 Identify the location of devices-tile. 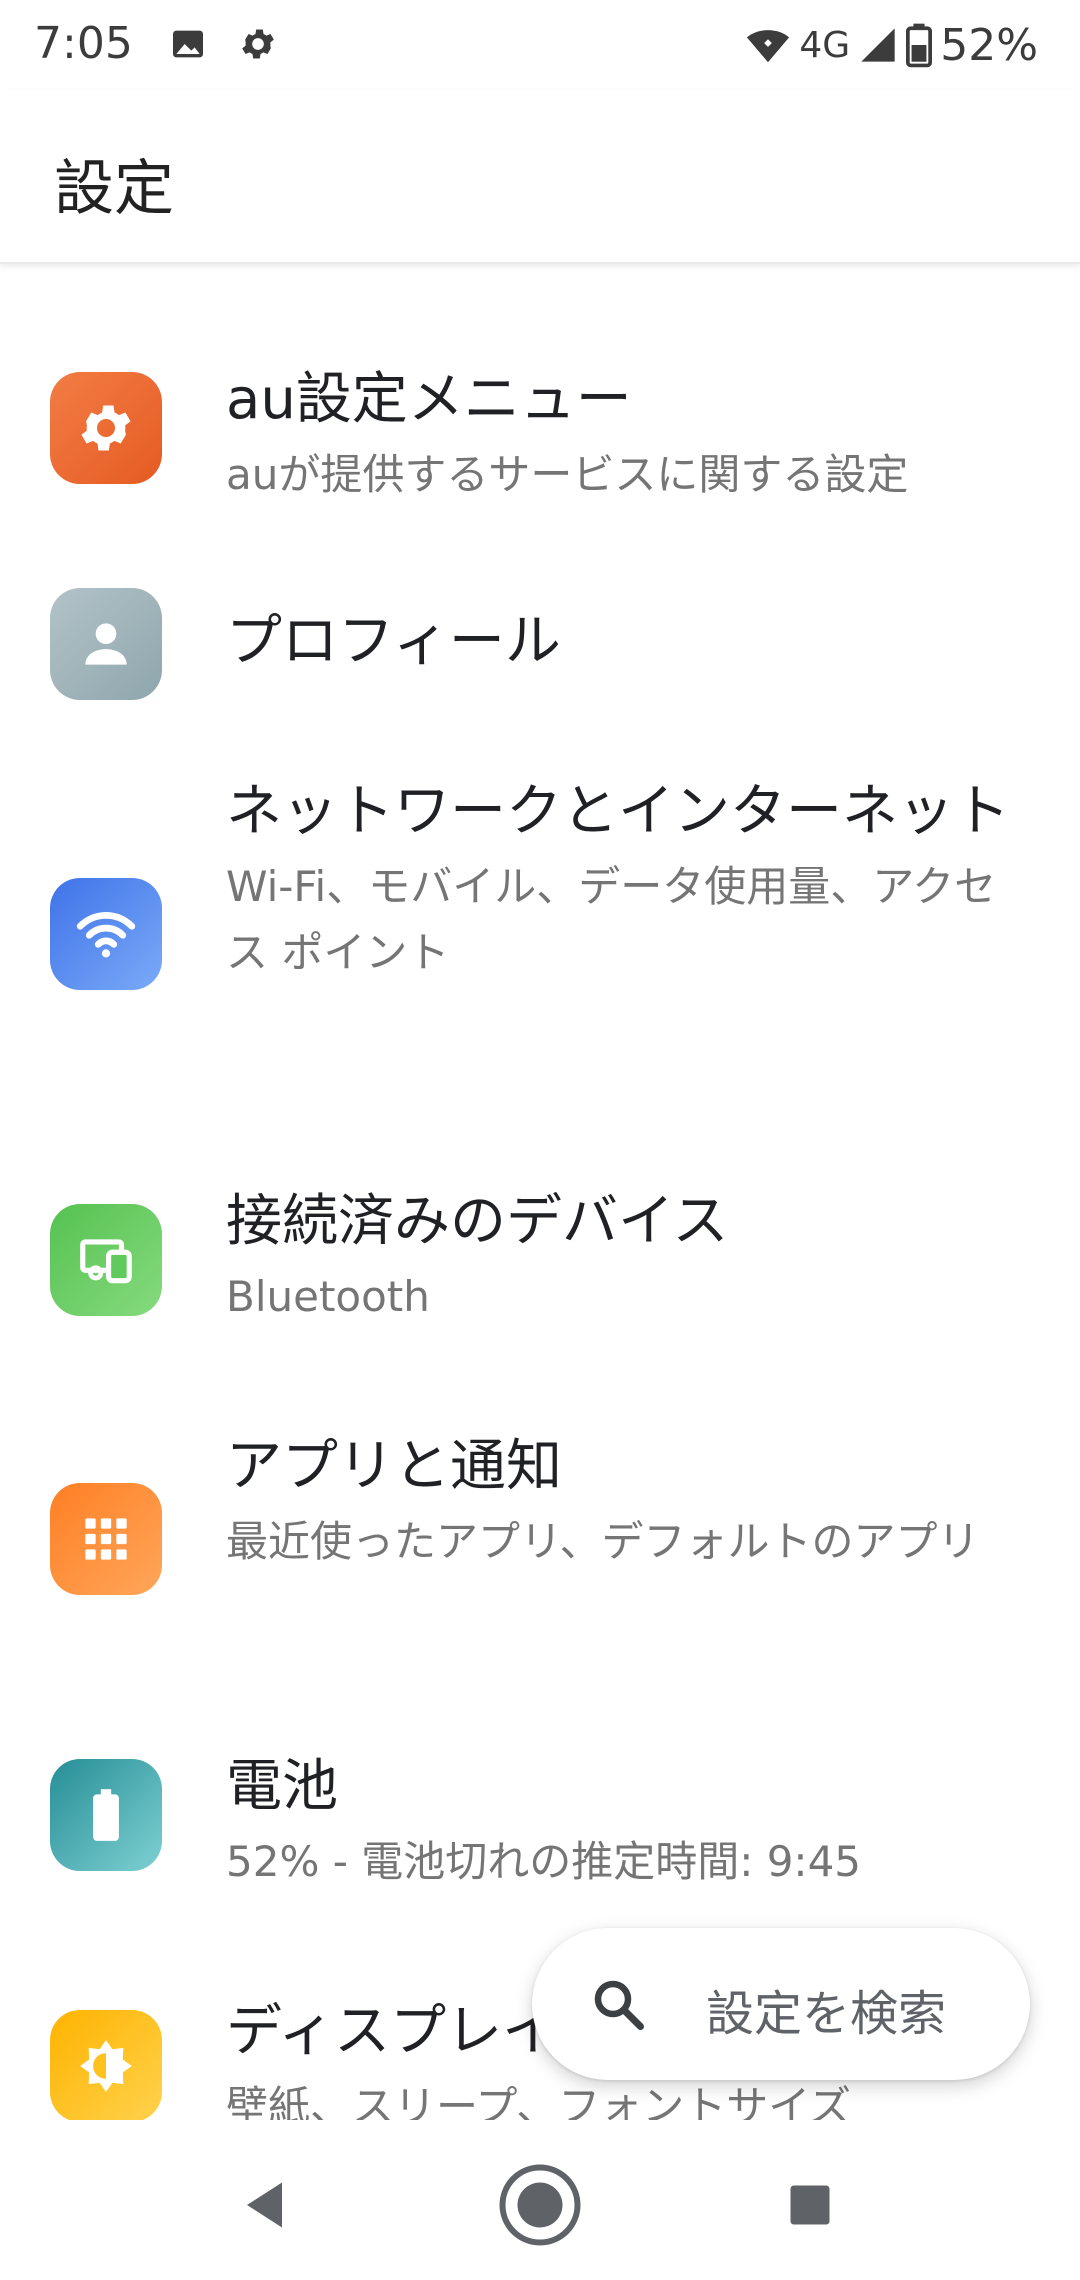
(106, 1260).